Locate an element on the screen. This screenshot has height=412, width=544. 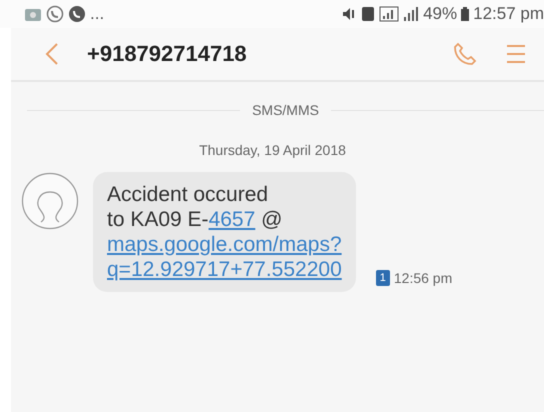
channel-label: SMS/MMS is located at coordinates (285, 110).